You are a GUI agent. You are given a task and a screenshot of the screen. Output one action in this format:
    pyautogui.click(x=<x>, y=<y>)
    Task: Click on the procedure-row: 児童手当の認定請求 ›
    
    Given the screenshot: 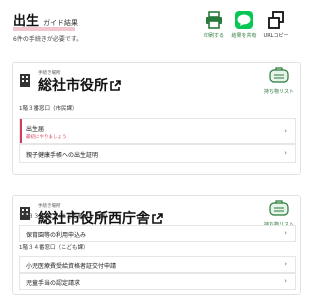 What is the action you would take?
    pyautogui.click(x=157, y=281)
    